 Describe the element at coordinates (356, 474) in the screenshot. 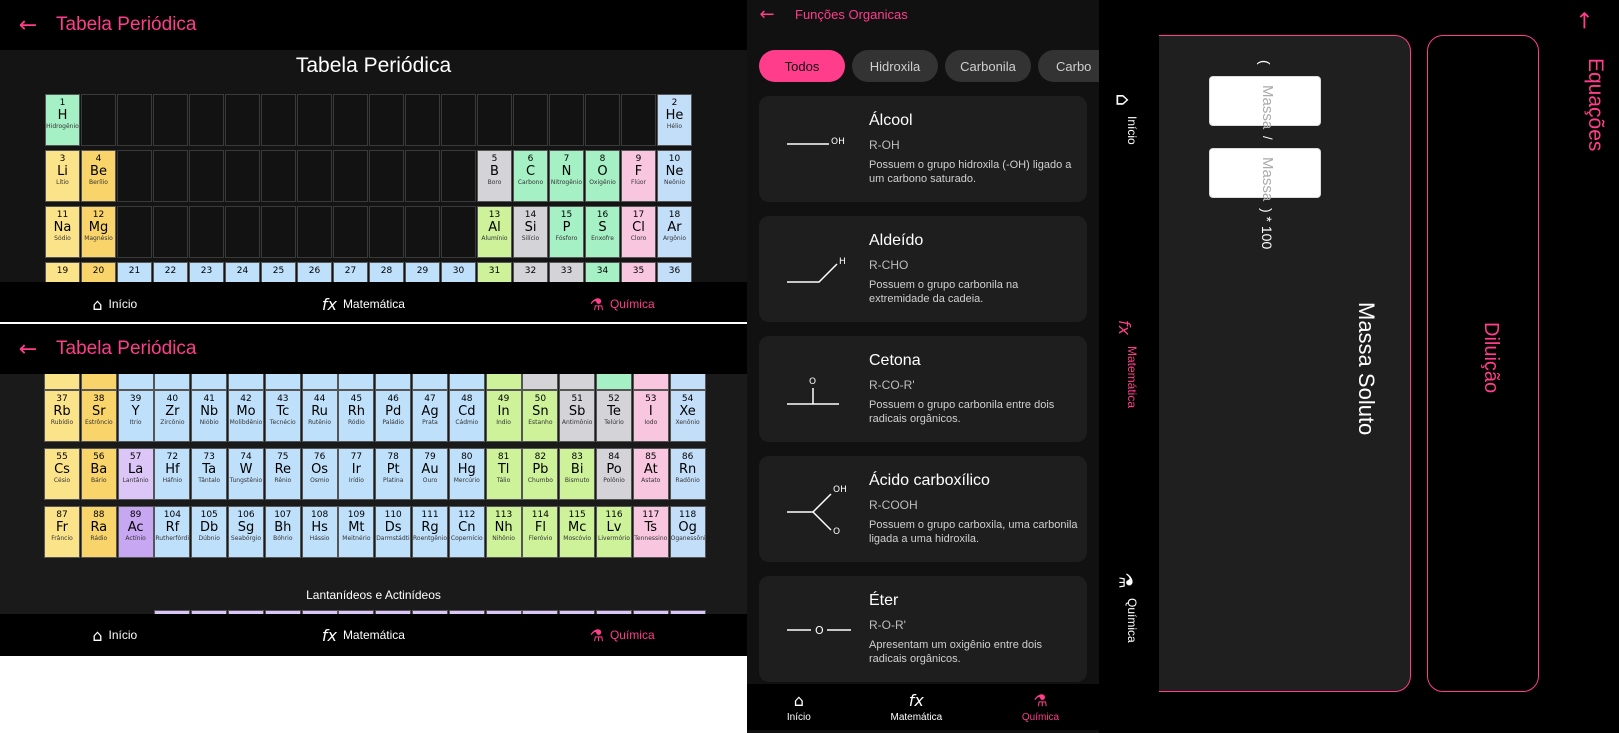

I see `element-tile: 77 Ir Irídio` at that location.